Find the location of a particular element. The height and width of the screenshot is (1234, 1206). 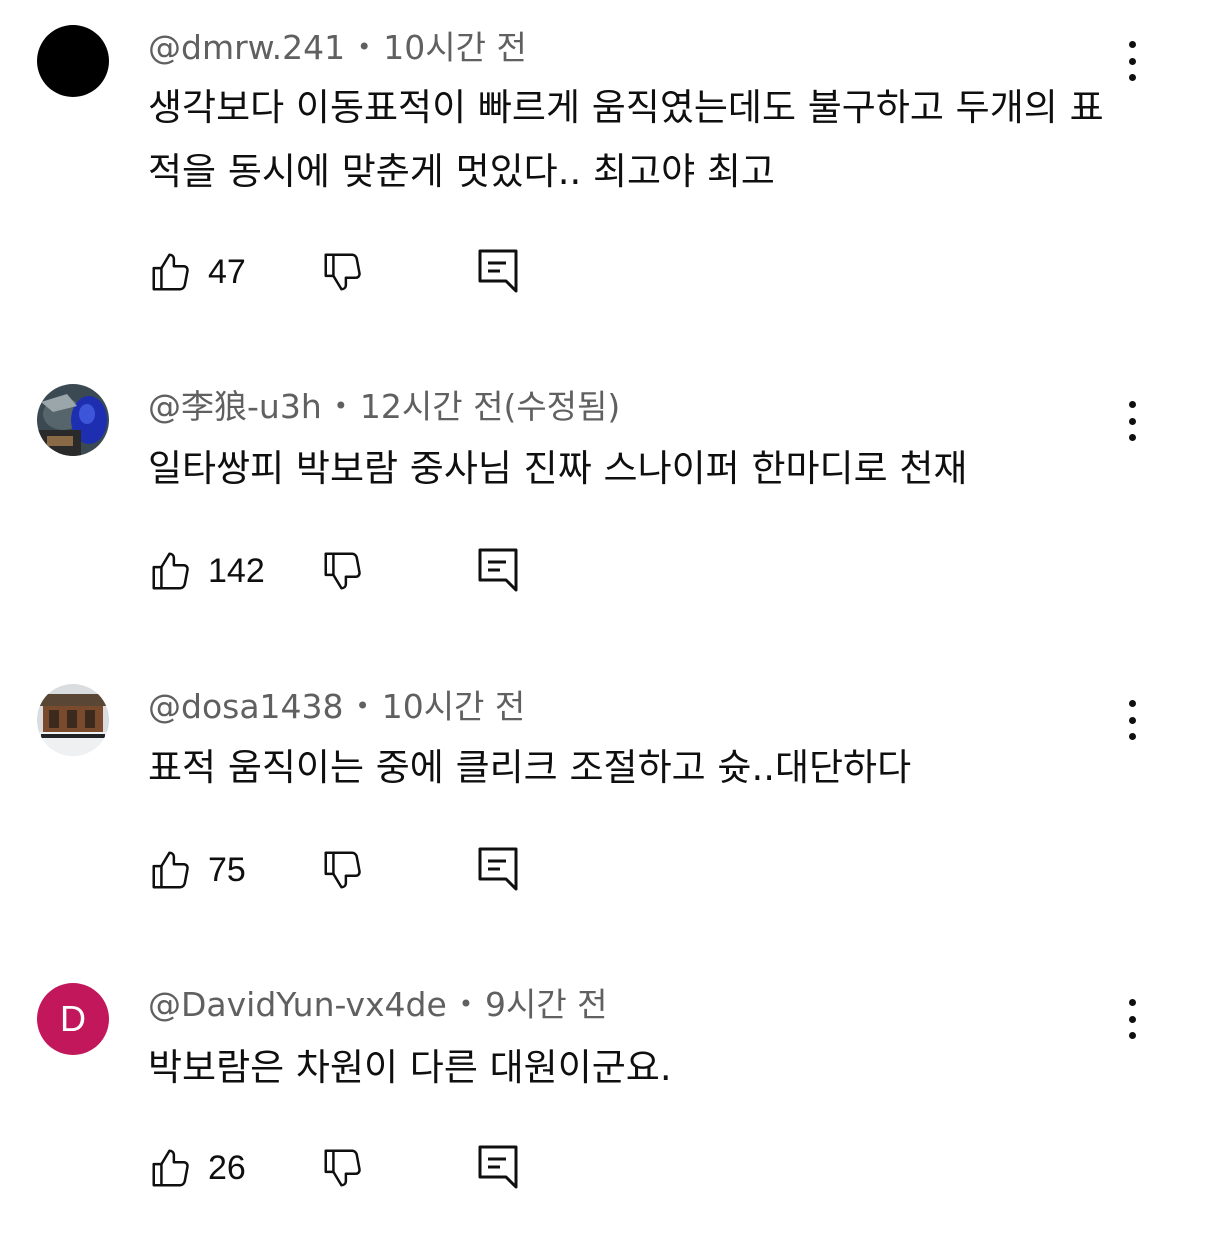

comment-author: @dosa1438 is located at coordinates (246, 706).